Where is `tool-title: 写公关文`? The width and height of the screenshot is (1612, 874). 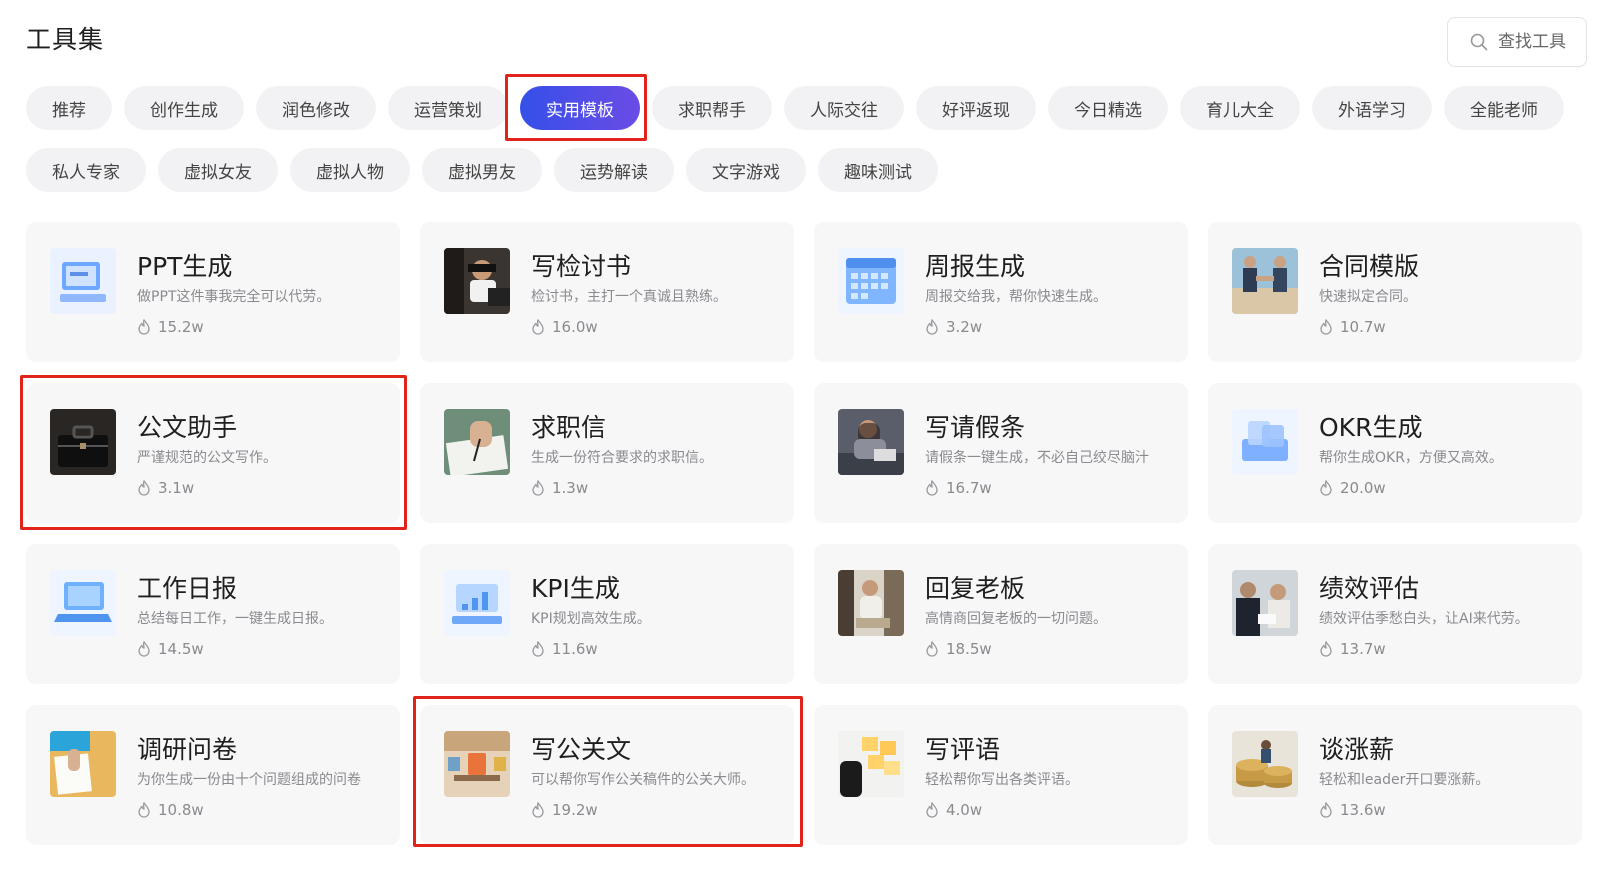
tool-title: 写公关文 is located at coordinates (581, 749).